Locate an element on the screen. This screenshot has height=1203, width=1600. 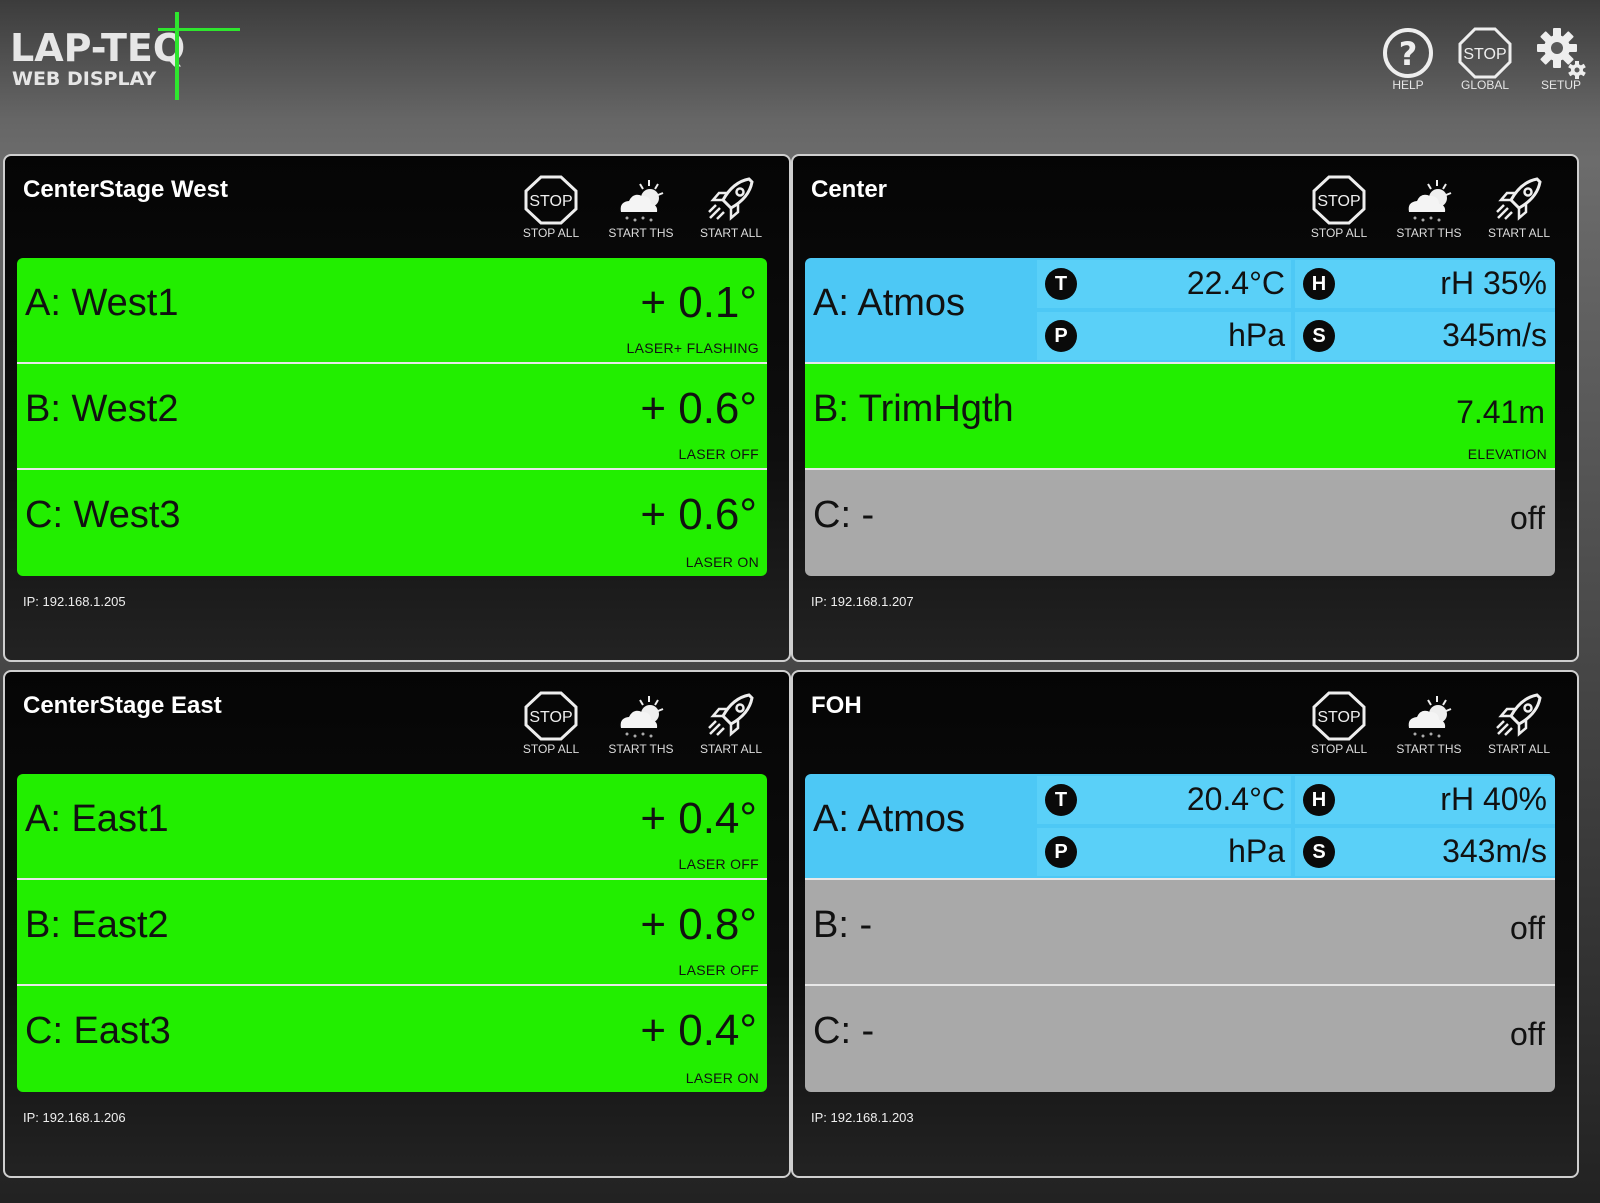
global-stop-button: STOP GLOBAL is located at coordinates (1485, 59).